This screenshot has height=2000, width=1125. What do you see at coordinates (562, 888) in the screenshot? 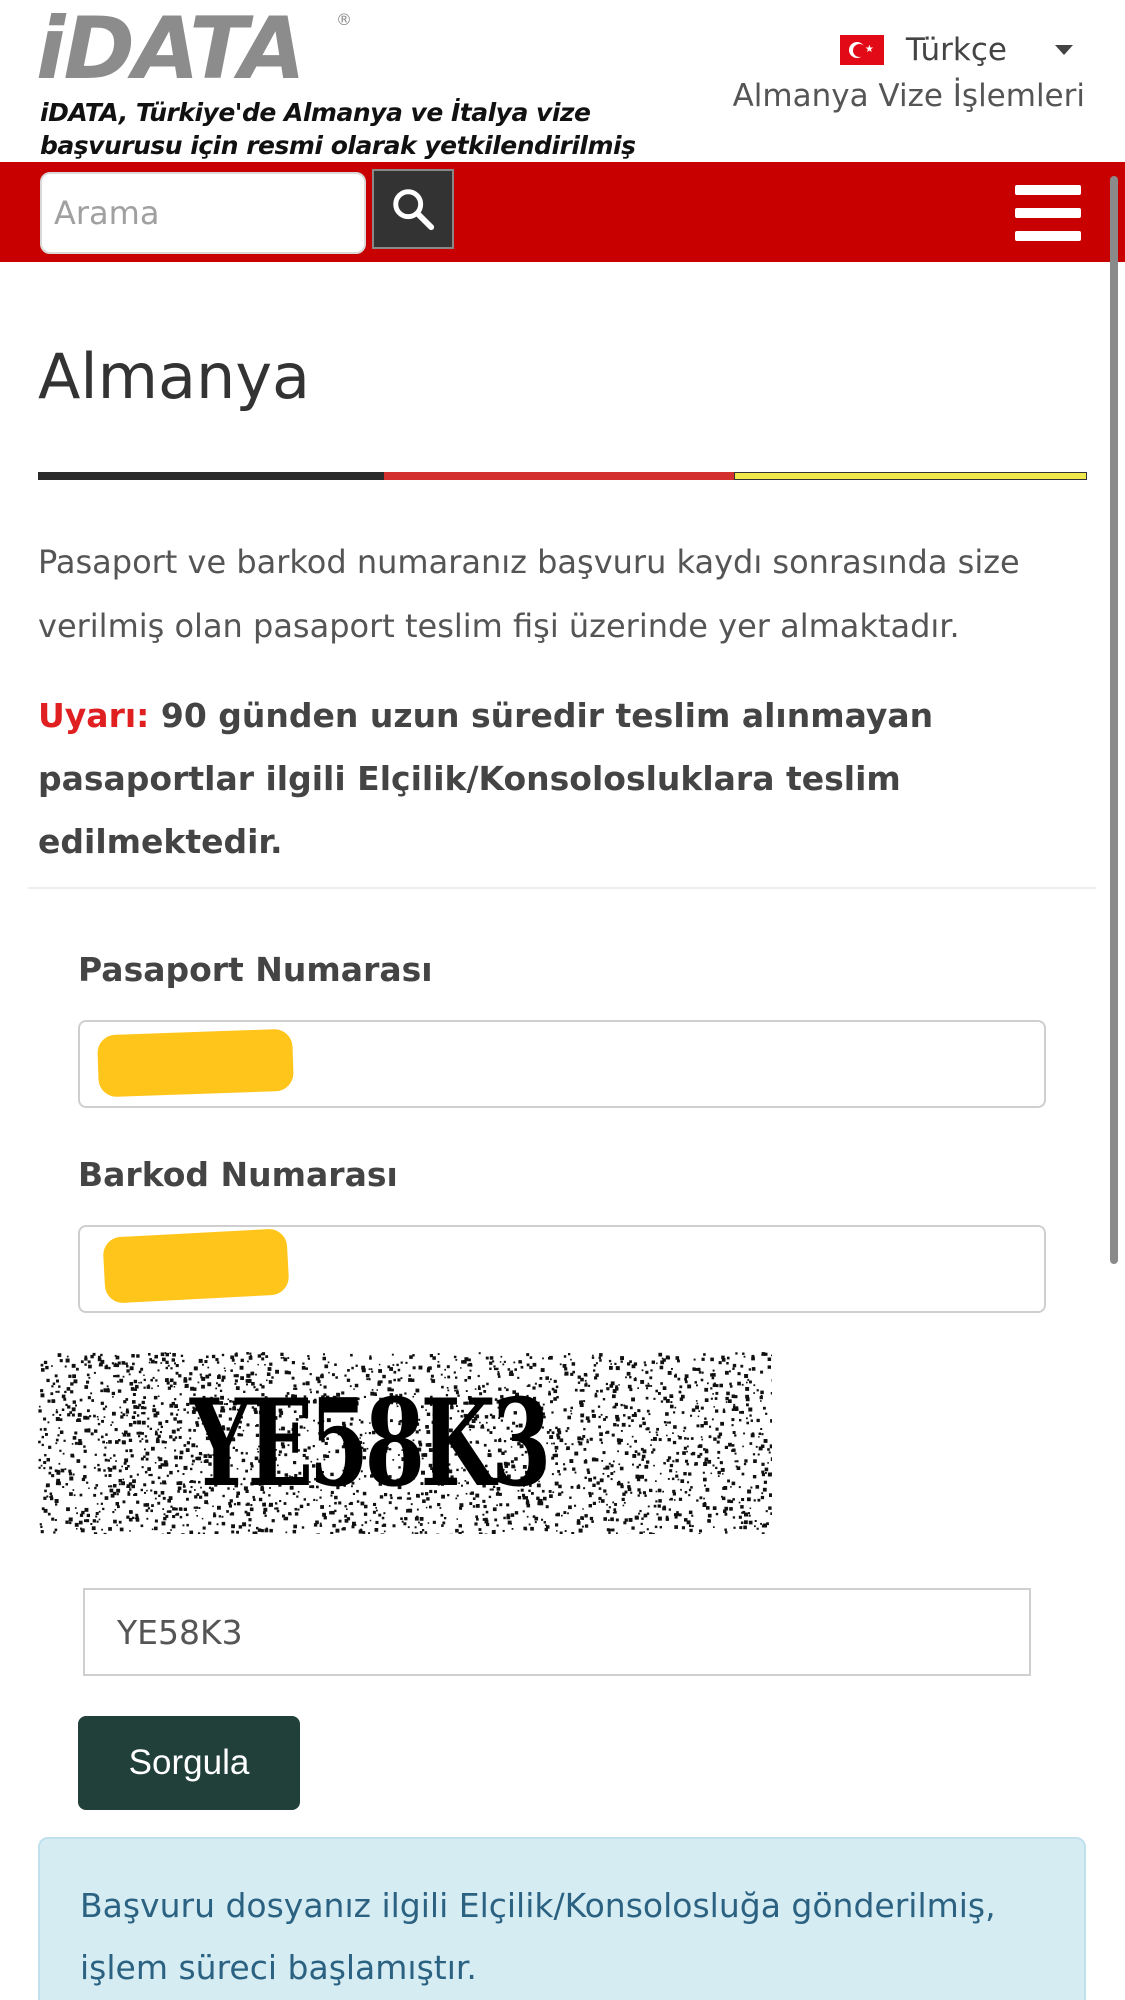
I see `divider` at bounding box center [562, 888].